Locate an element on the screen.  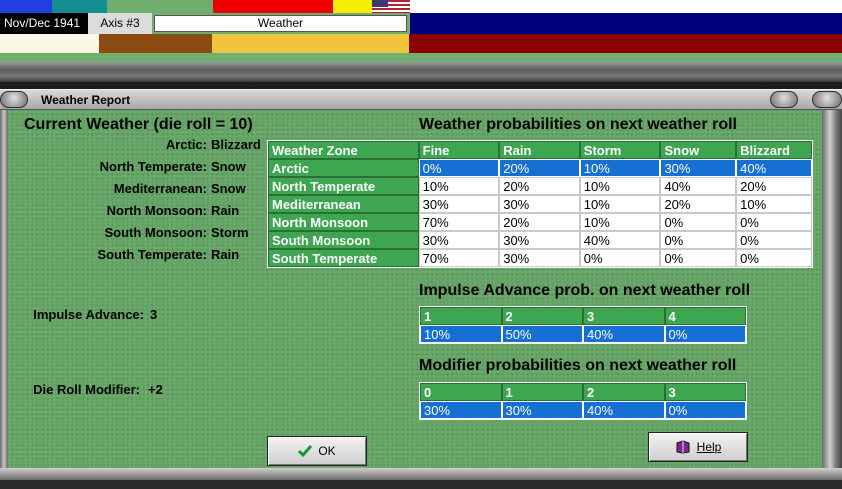
column-header: Snow is located at coordinates (698, 150).